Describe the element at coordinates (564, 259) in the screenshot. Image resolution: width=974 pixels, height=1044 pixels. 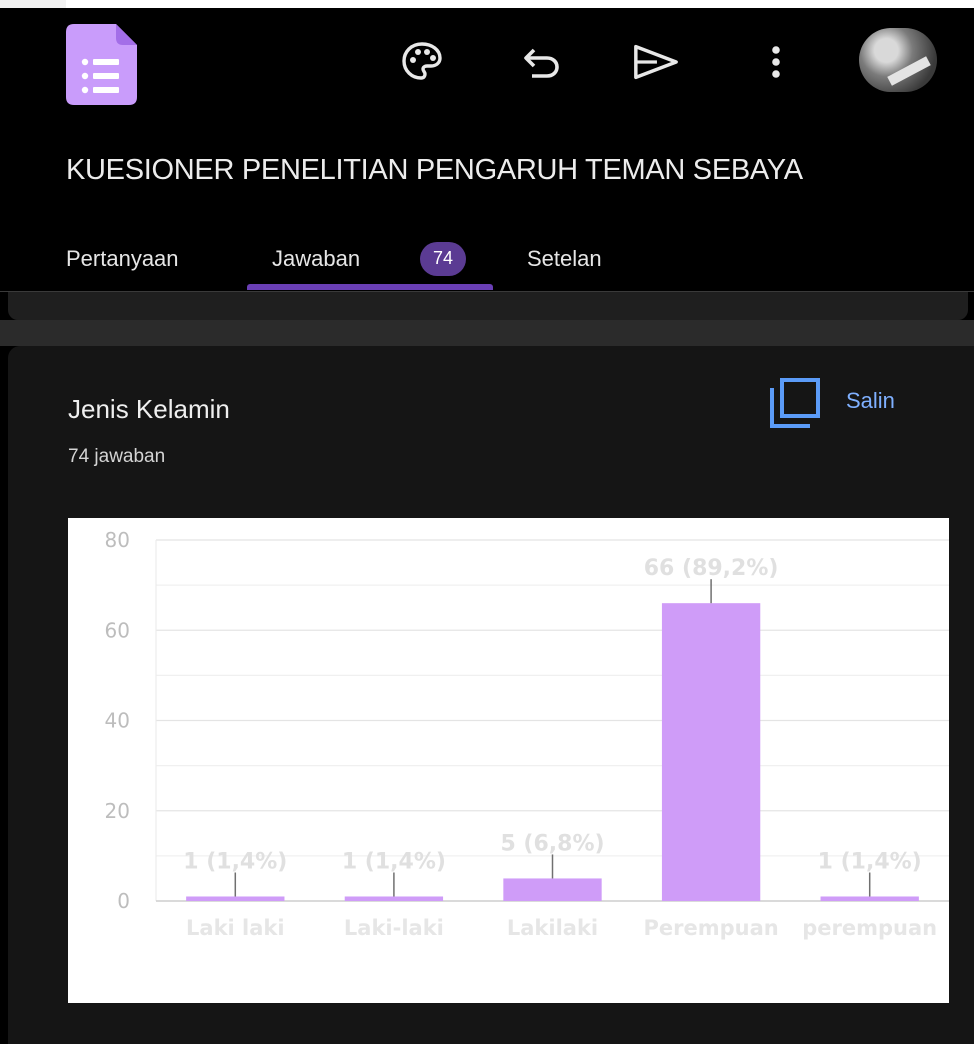
I see `tab-settings: Setelan` at that location.